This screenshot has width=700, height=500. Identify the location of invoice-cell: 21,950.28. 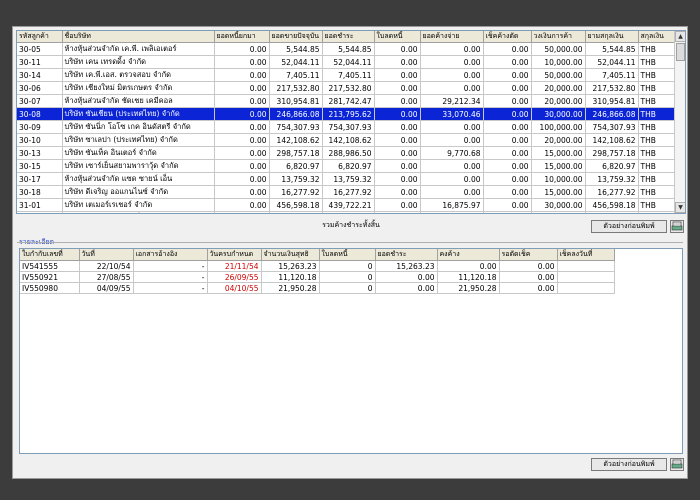
(290, 288).